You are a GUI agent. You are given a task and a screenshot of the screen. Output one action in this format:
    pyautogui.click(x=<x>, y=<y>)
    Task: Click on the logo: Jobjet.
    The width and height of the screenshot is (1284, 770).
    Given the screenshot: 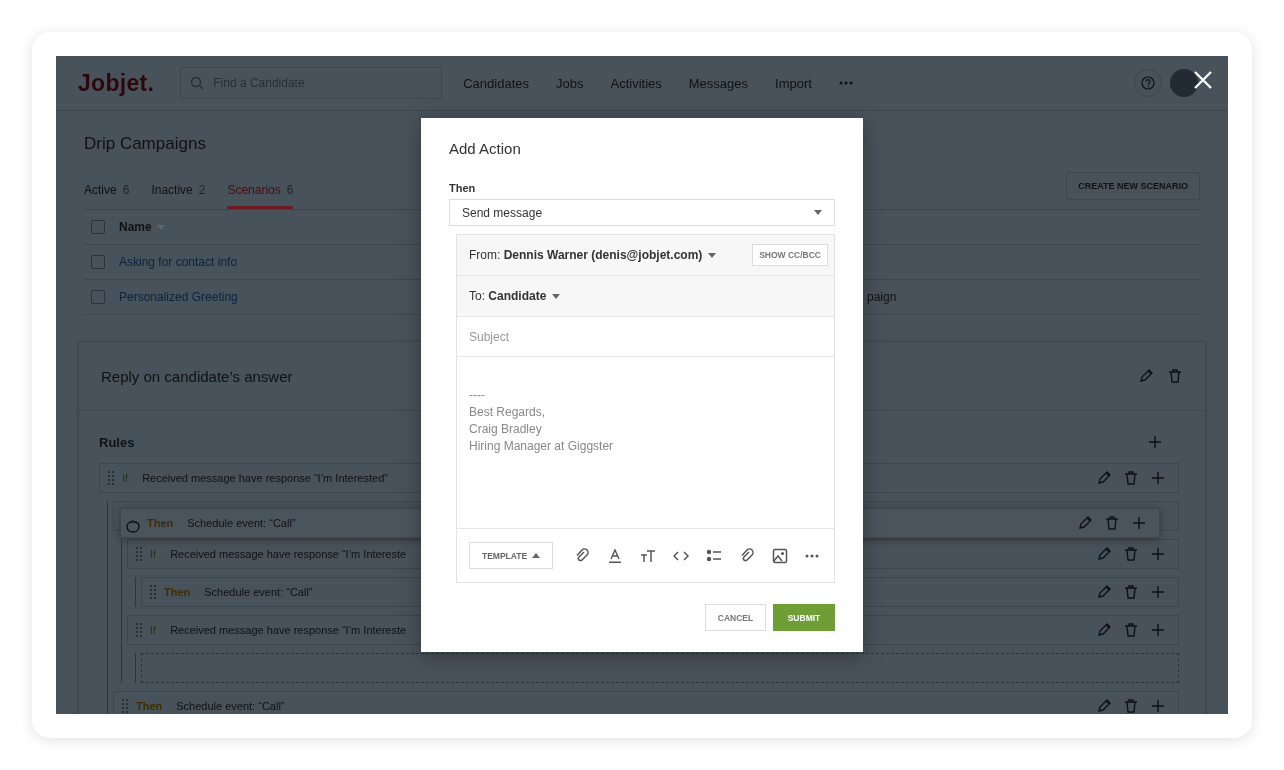 What is the action you would take?
    pyautogui.click(x=116, y=83)
    